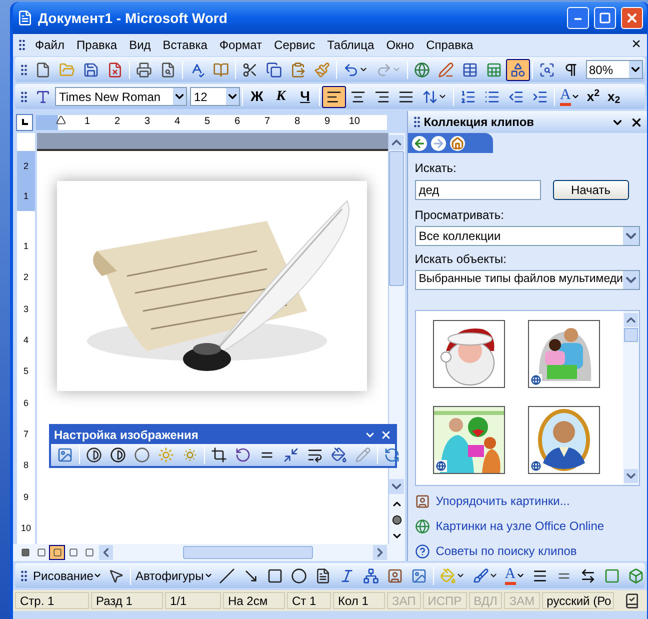 This screenshot has height=619, width=648. What do you see at coordinates (485, 600) in the screenshot?
I see `status-field: ВДЛ` at bounding box center [485, 600].